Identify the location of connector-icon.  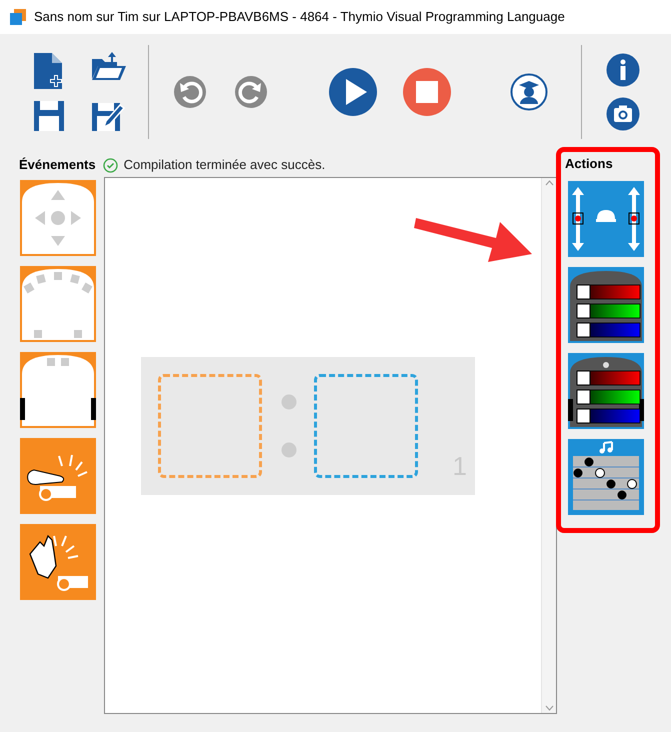
(289, 426).